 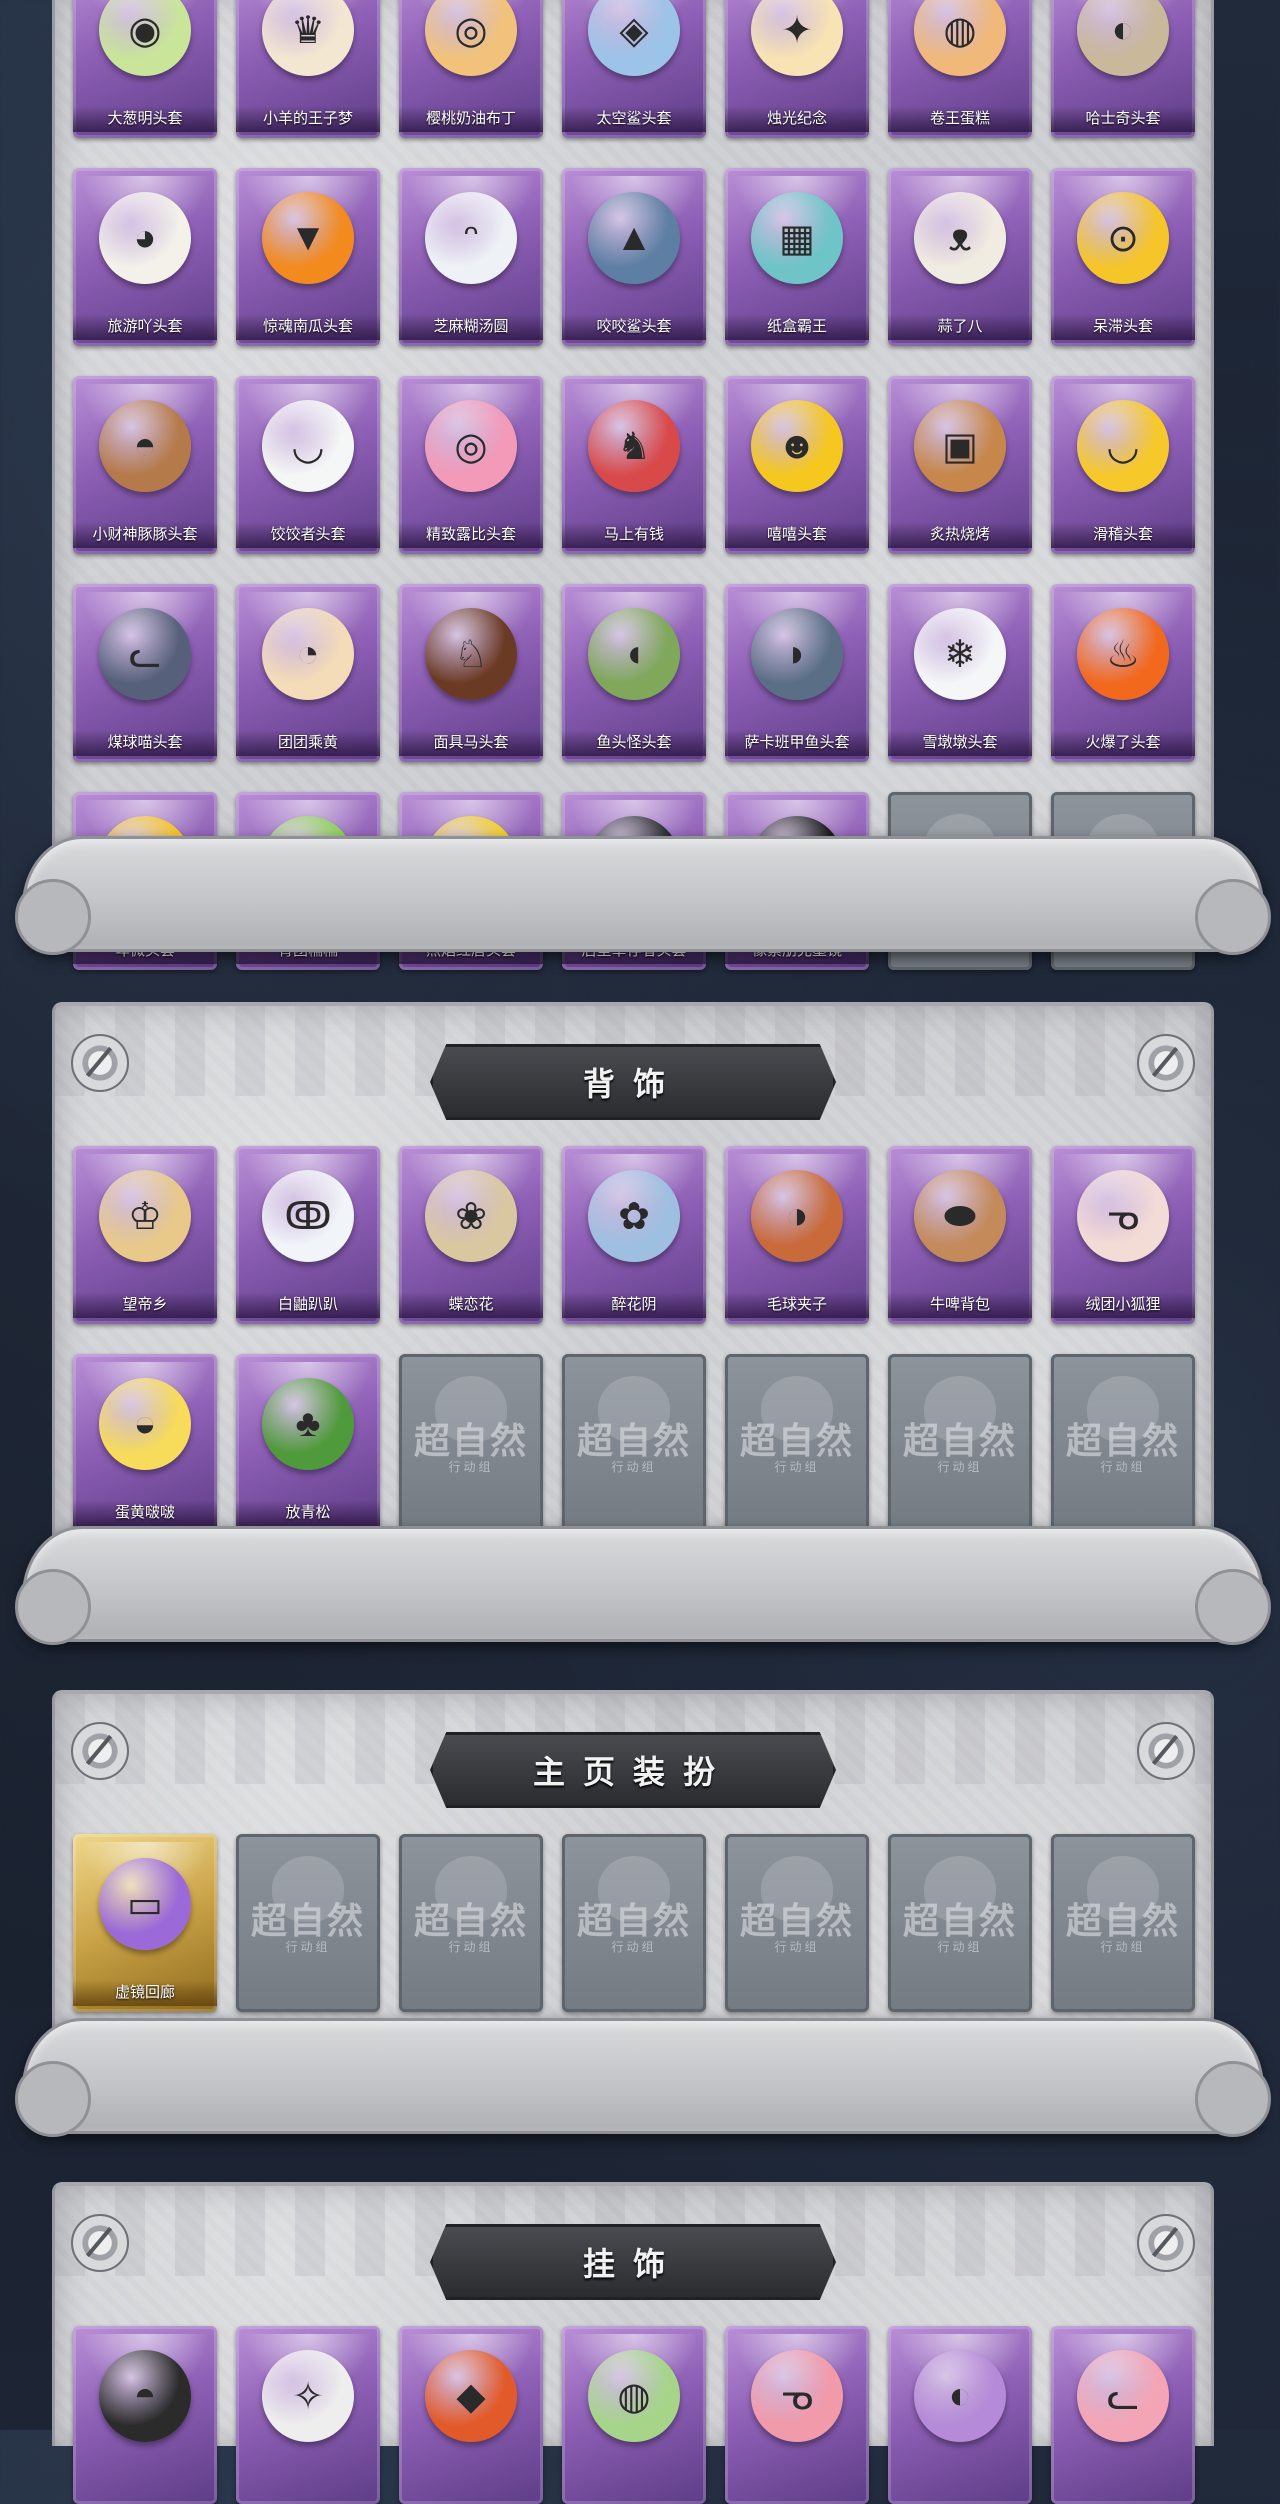 What do you see at coordinates (797, 69) in the screenshot?
I see `item-card: ✦ 烛光纪念` at bounding box center [797, 69].